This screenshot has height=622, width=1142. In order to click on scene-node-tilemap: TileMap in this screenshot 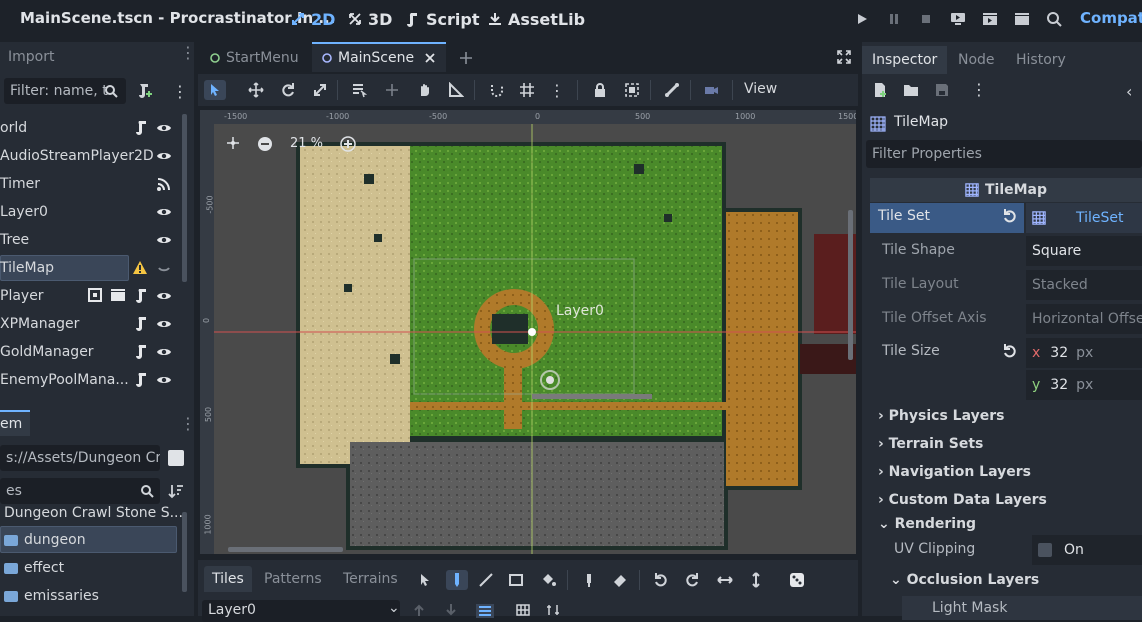, I will do `click(88, 268)`.